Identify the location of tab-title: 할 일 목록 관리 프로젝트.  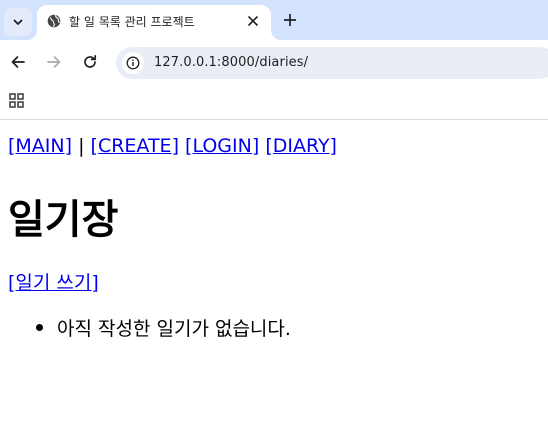
(132, 22).